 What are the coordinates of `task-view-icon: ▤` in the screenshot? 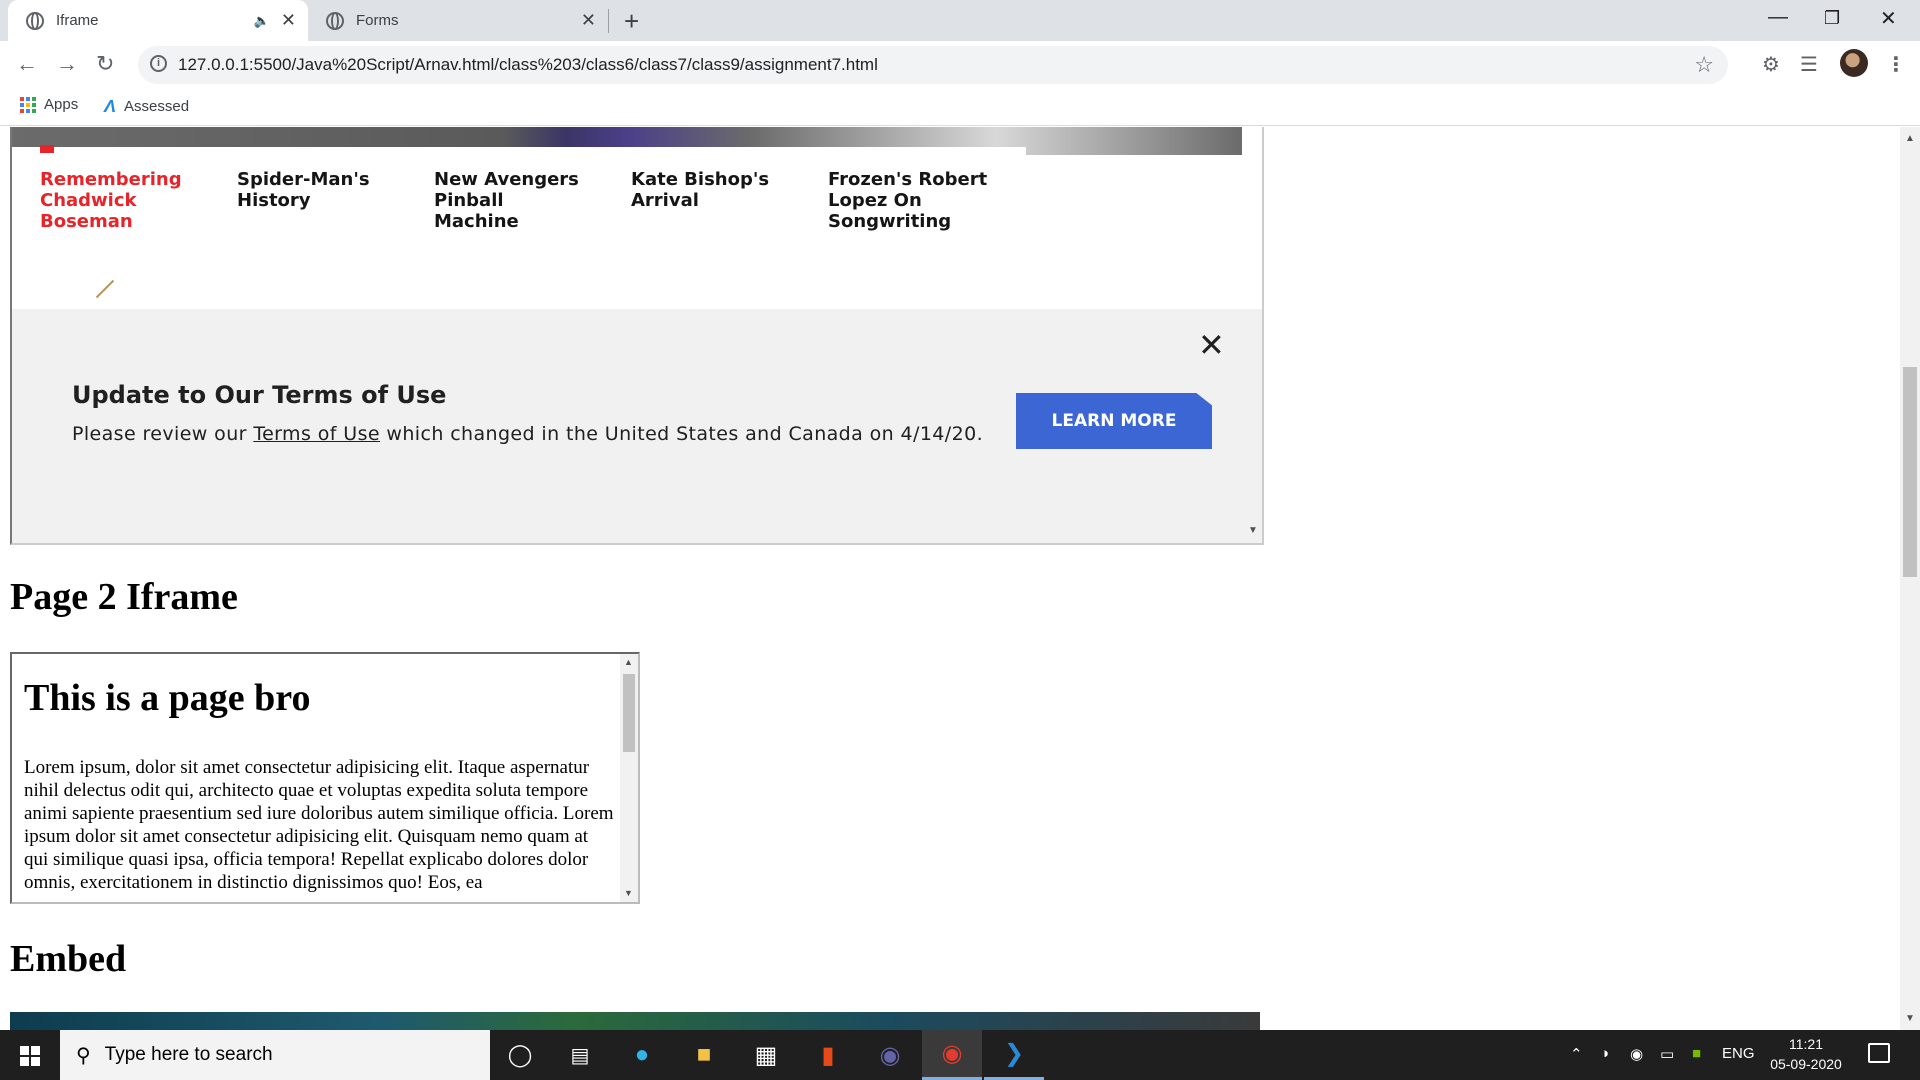 It's located at (580, 1055).